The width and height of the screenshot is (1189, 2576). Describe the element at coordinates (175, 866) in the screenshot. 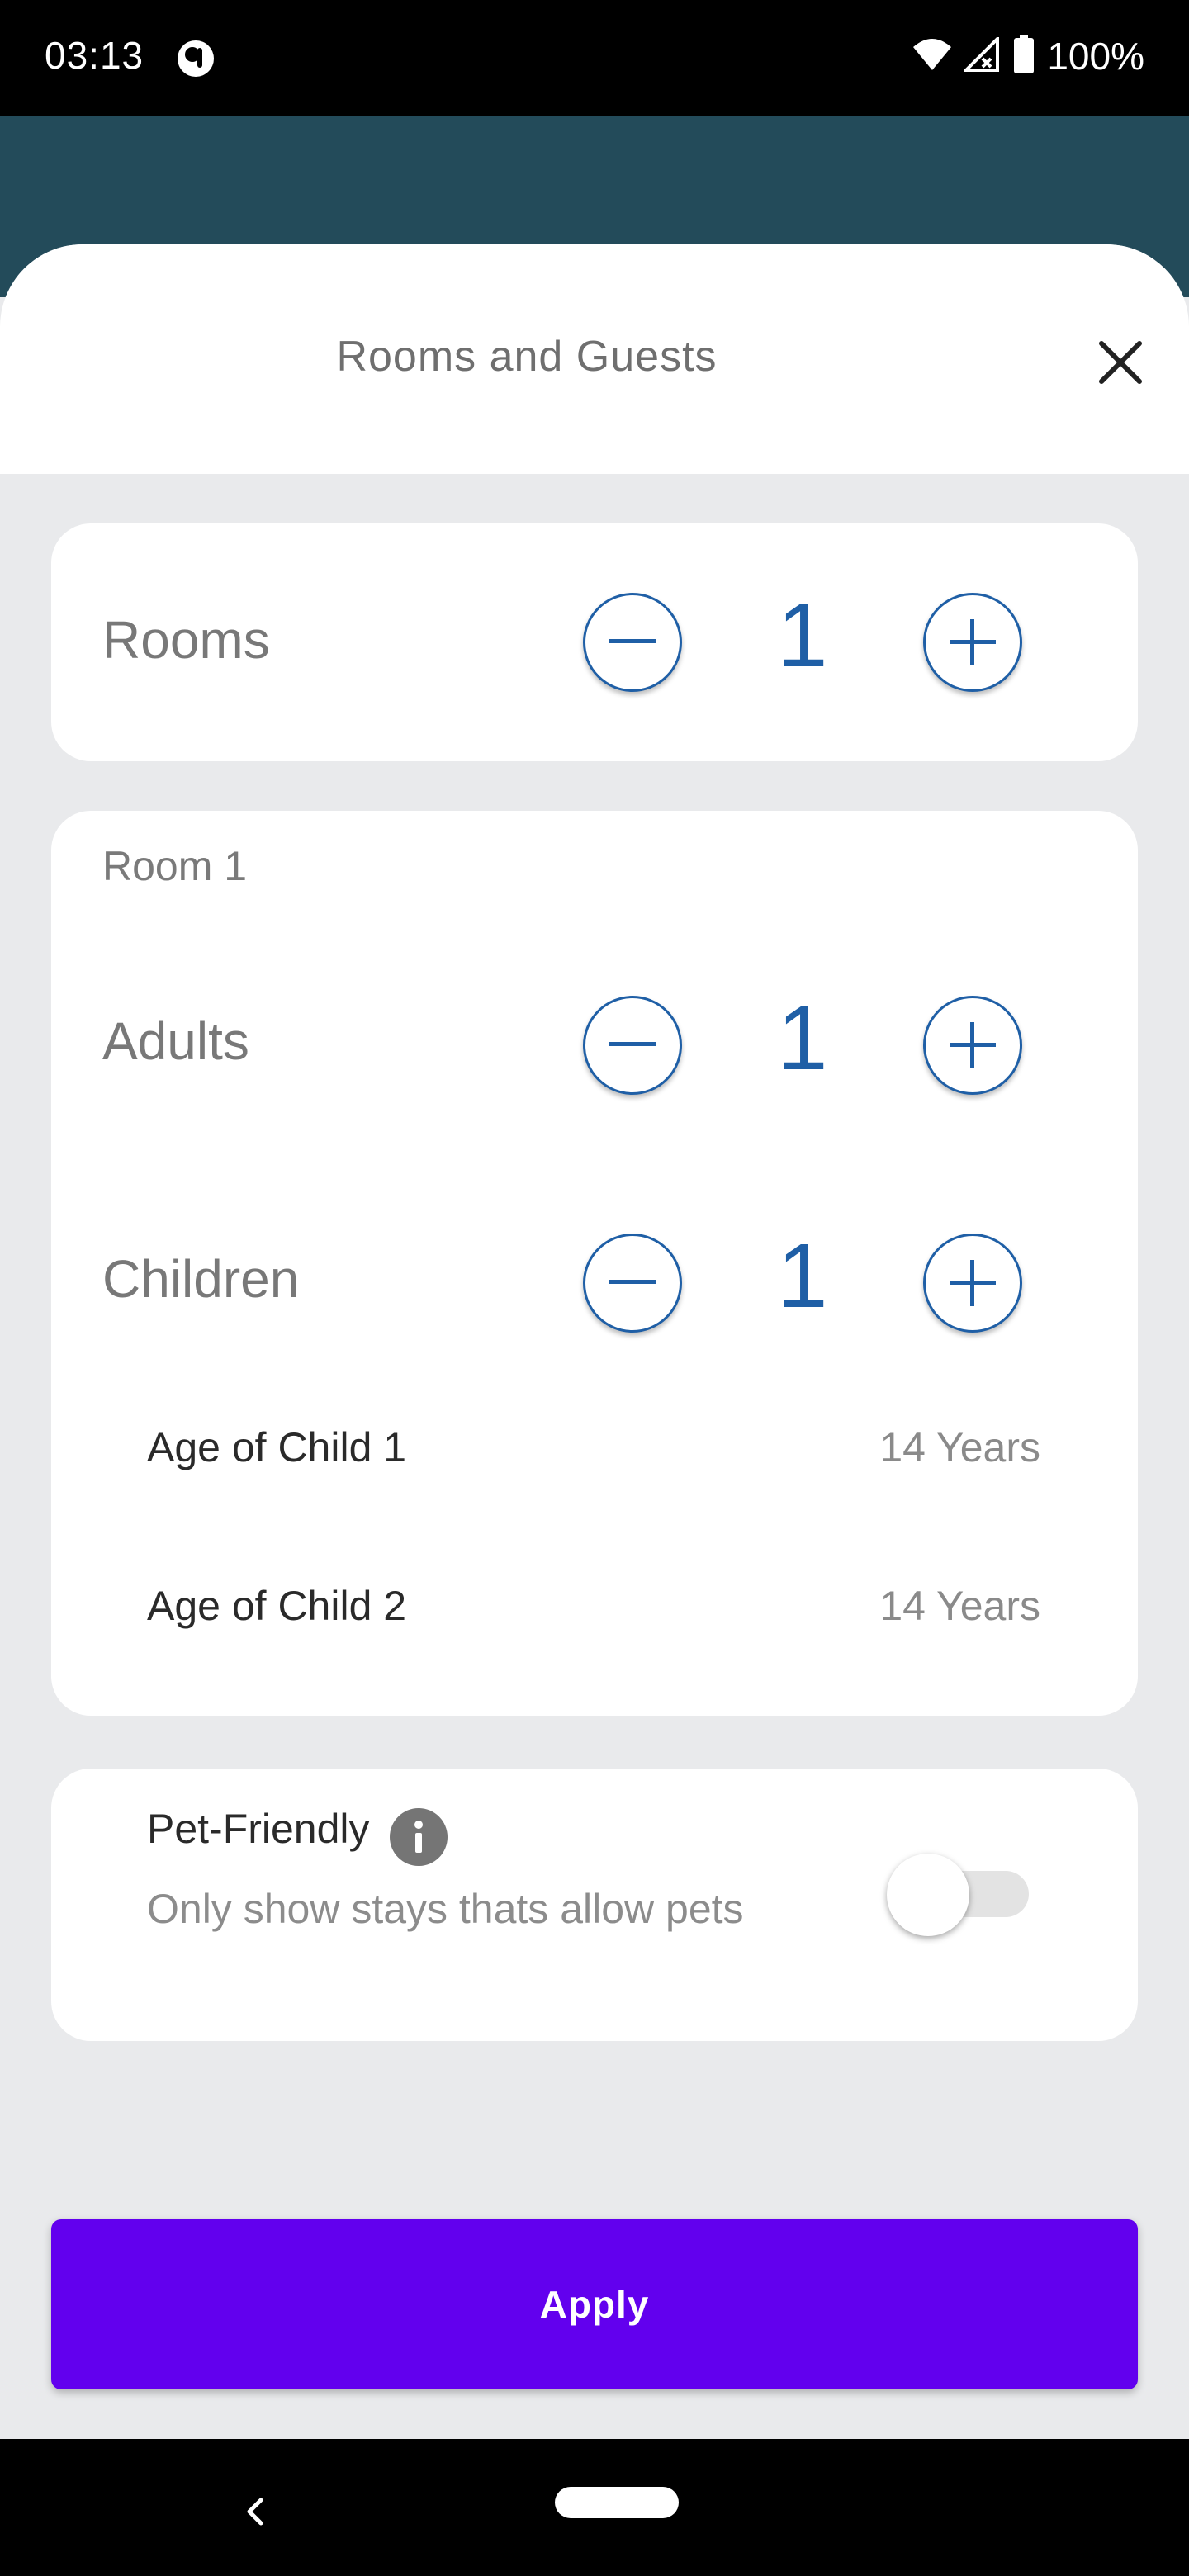

I see `room1-title: Room 1` at that location.